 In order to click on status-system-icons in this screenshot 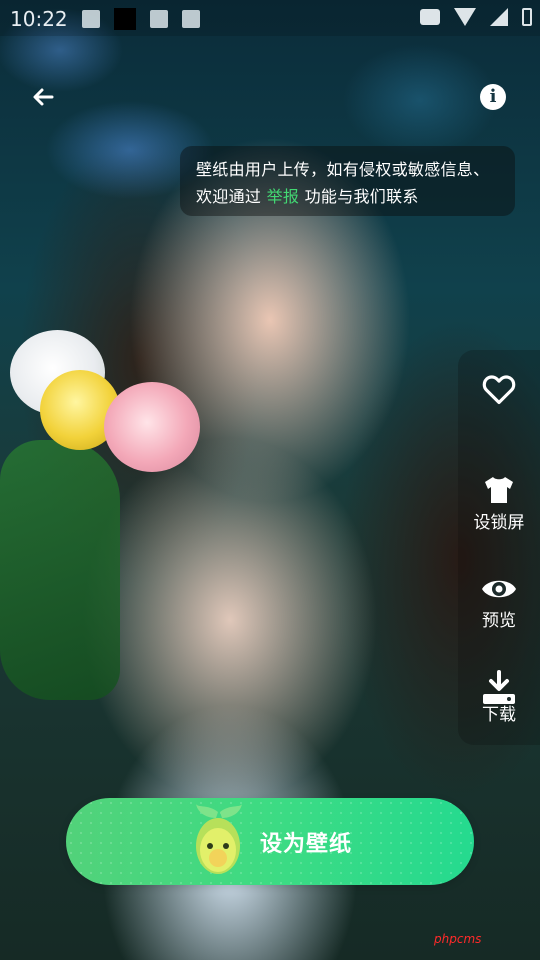, I will do `click(476, 17)`.